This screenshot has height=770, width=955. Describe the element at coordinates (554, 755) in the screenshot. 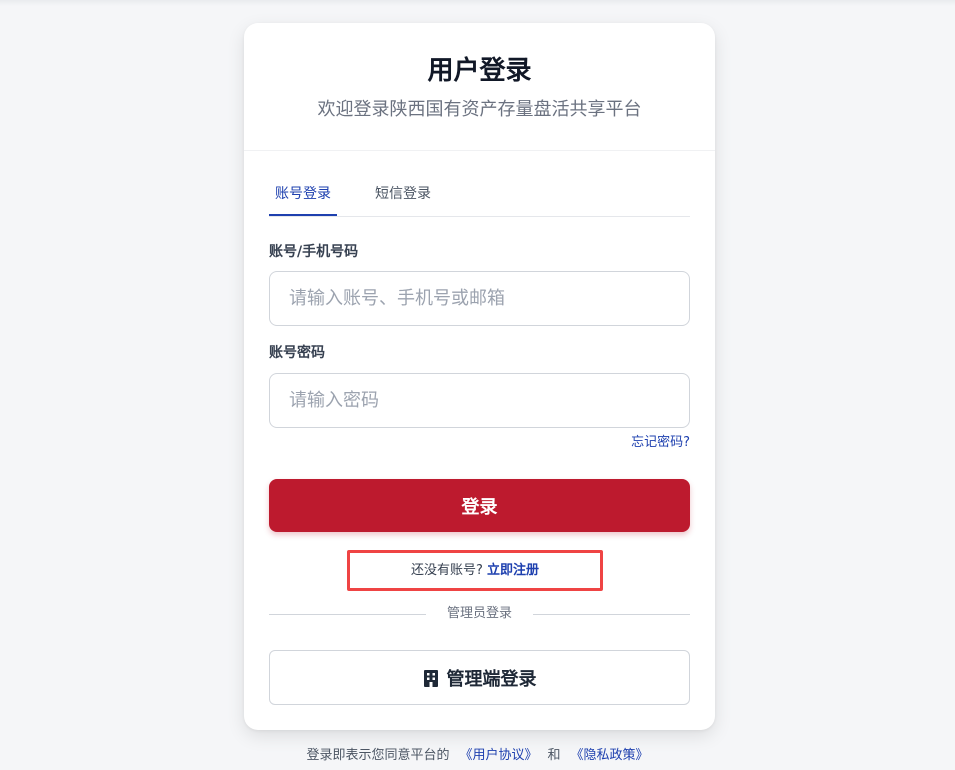

I see `footer-conjunction: 和` at that location.